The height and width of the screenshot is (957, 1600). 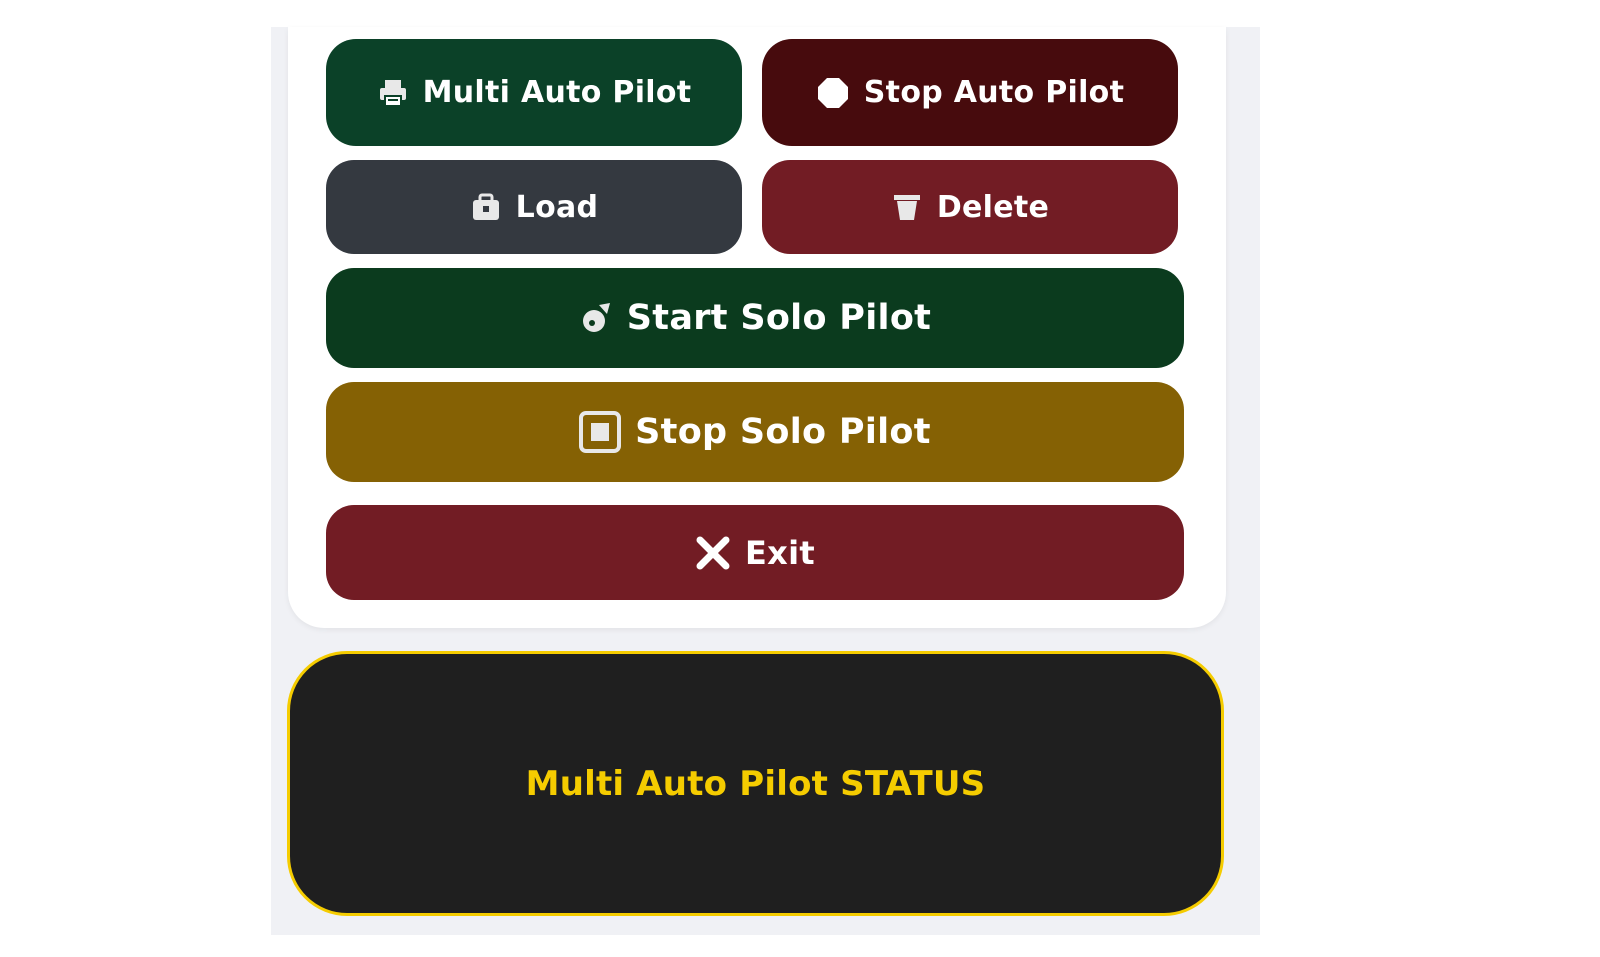 I want to click on stop-solo-pilot-button: Stop Solo Pilot, so click(x=755, y=432).